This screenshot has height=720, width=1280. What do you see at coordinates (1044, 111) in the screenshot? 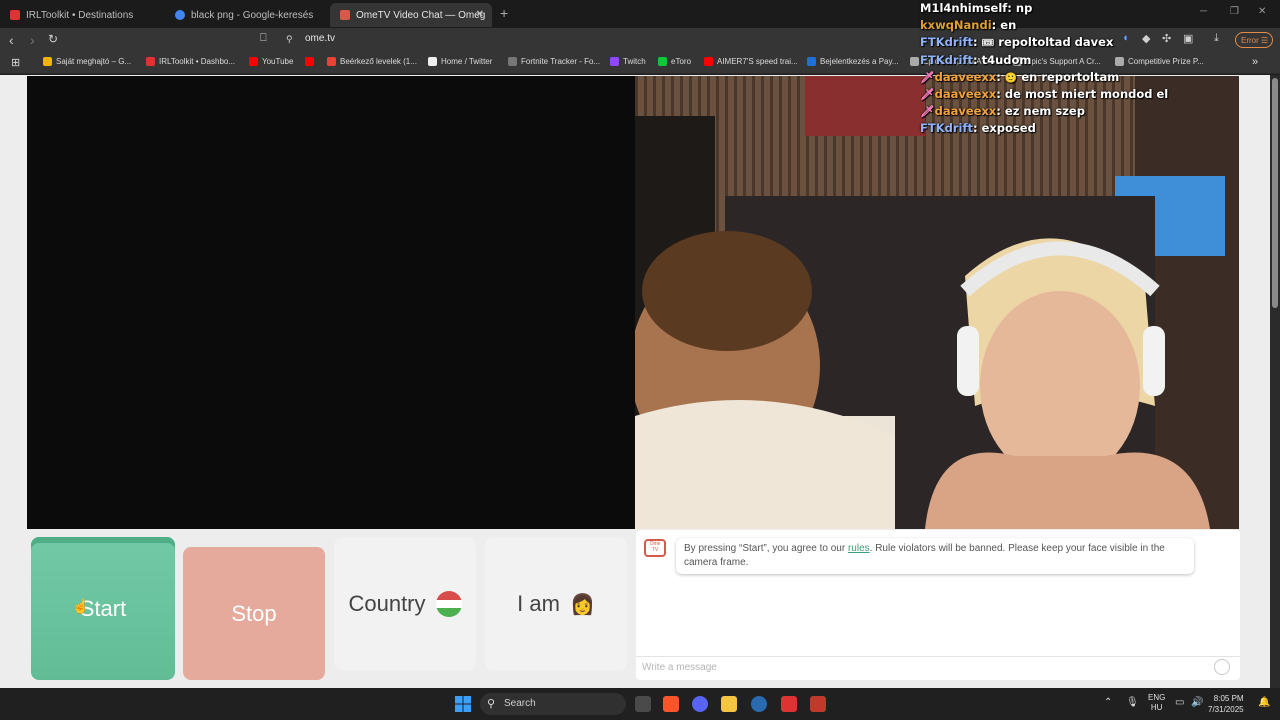
I see `chat-message: ez nem szep` at bounding box center [1044, 111].